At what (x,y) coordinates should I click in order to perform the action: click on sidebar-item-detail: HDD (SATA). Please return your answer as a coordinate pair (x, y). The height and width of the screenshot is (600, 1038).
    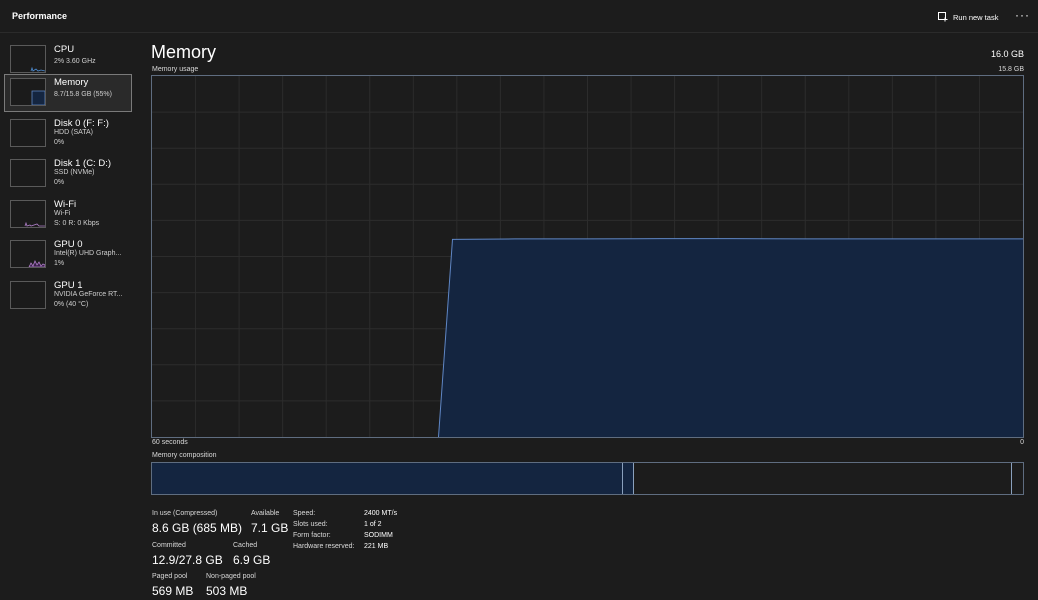
    Looking at the image, I should click on (74, 132).